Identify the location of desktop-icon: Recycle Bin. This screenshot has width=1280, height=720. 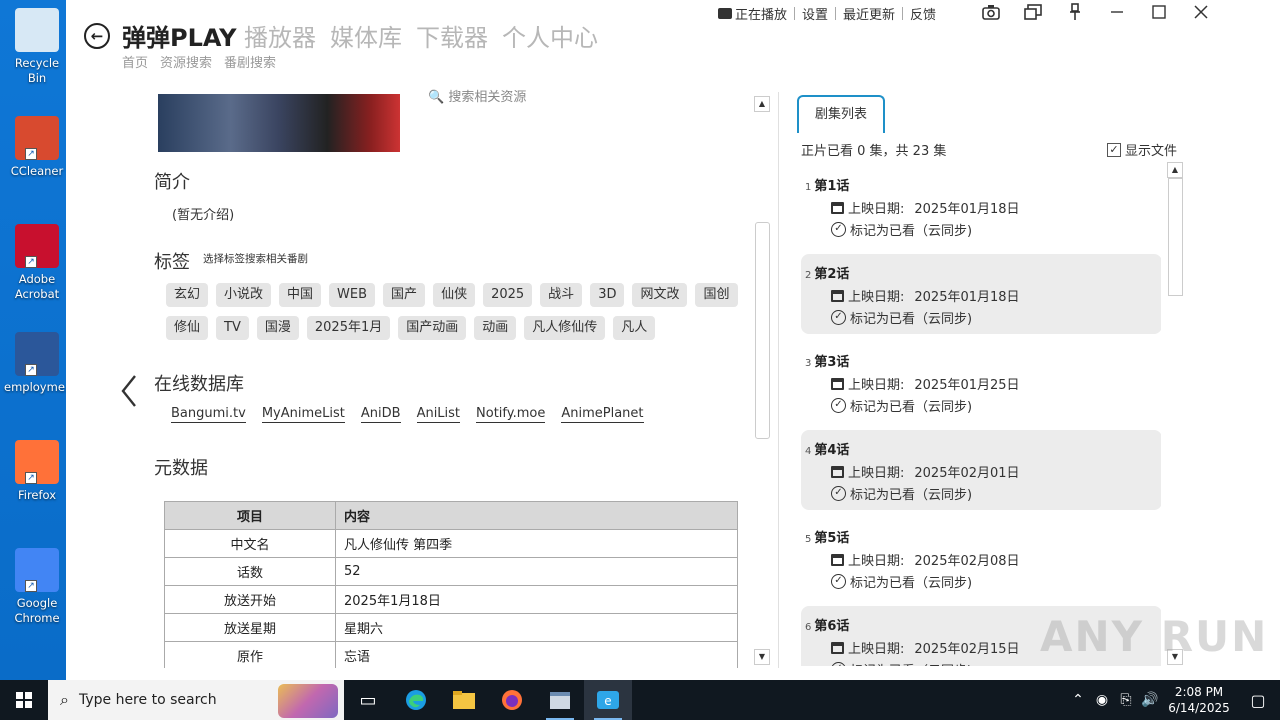
(37, 47).